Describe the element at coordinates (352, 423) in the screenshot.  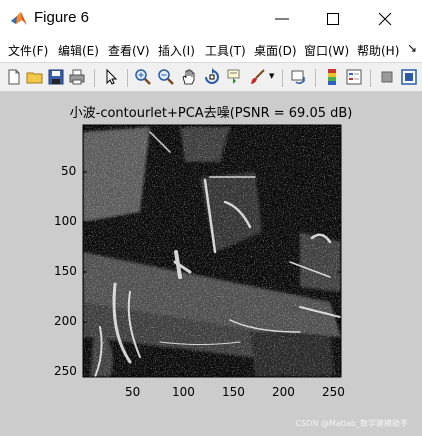
I see `watermark: CSDN @Matlab_数学建模助手` at that location.